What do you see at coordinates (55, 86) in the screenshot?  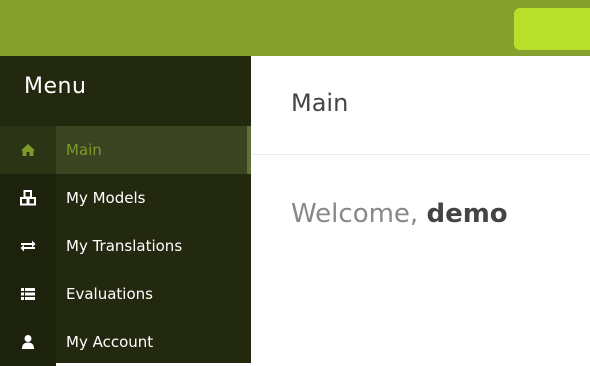 I see `menu-title: Menu` at bounding box center [55, 86].